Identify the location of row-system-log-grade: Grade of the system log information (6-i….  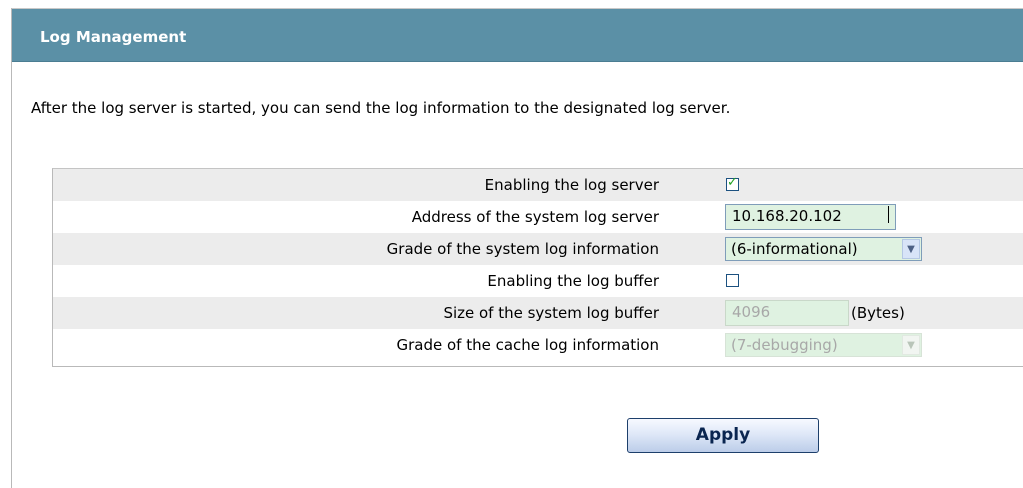
(538, 249).